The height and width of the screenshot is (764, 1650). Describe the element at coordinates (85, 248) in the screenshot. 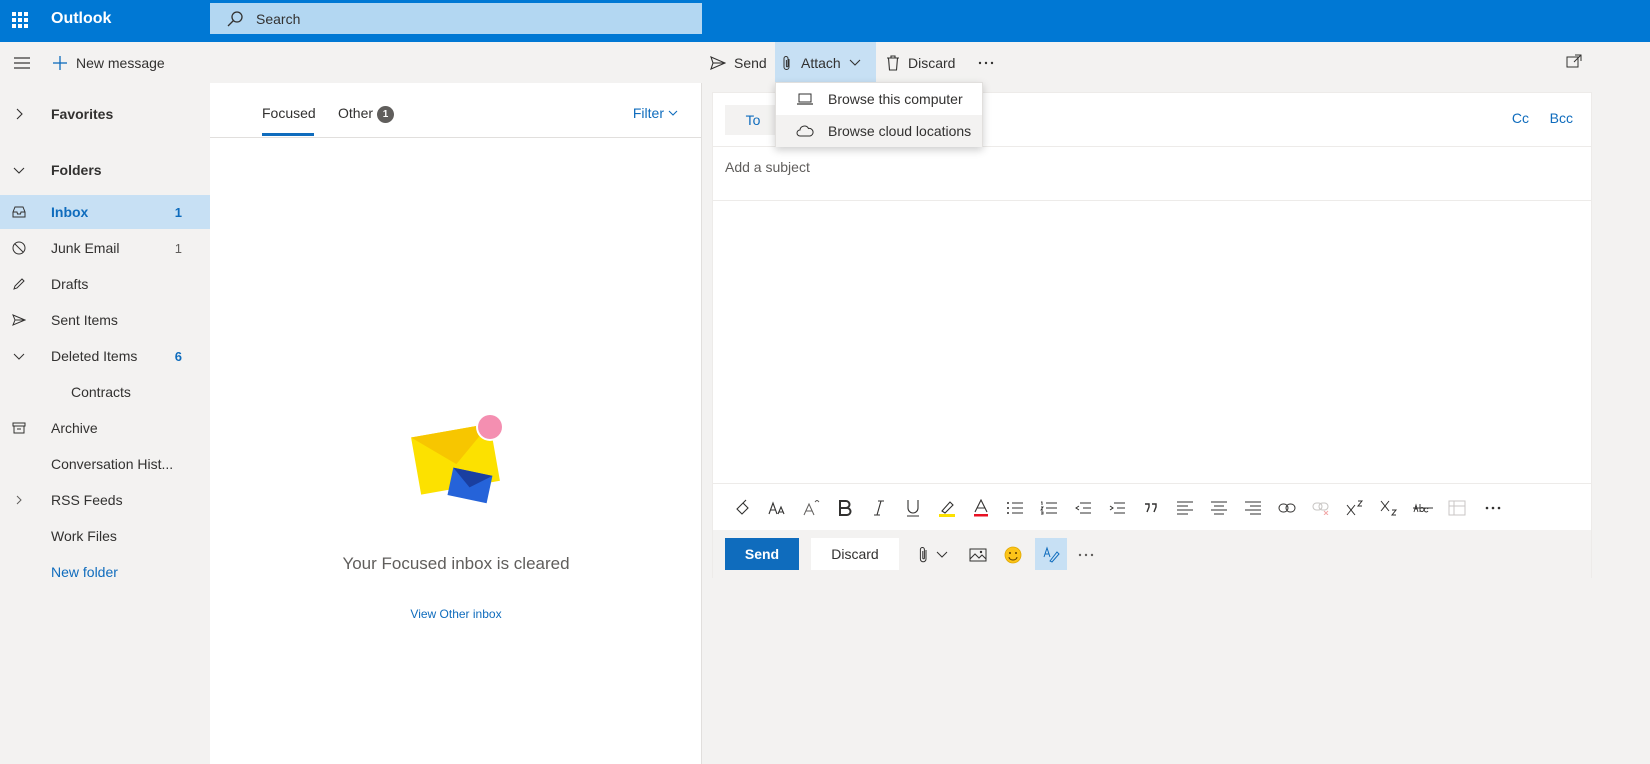

I see `sidebar-item-label: Junk Email` at that location.